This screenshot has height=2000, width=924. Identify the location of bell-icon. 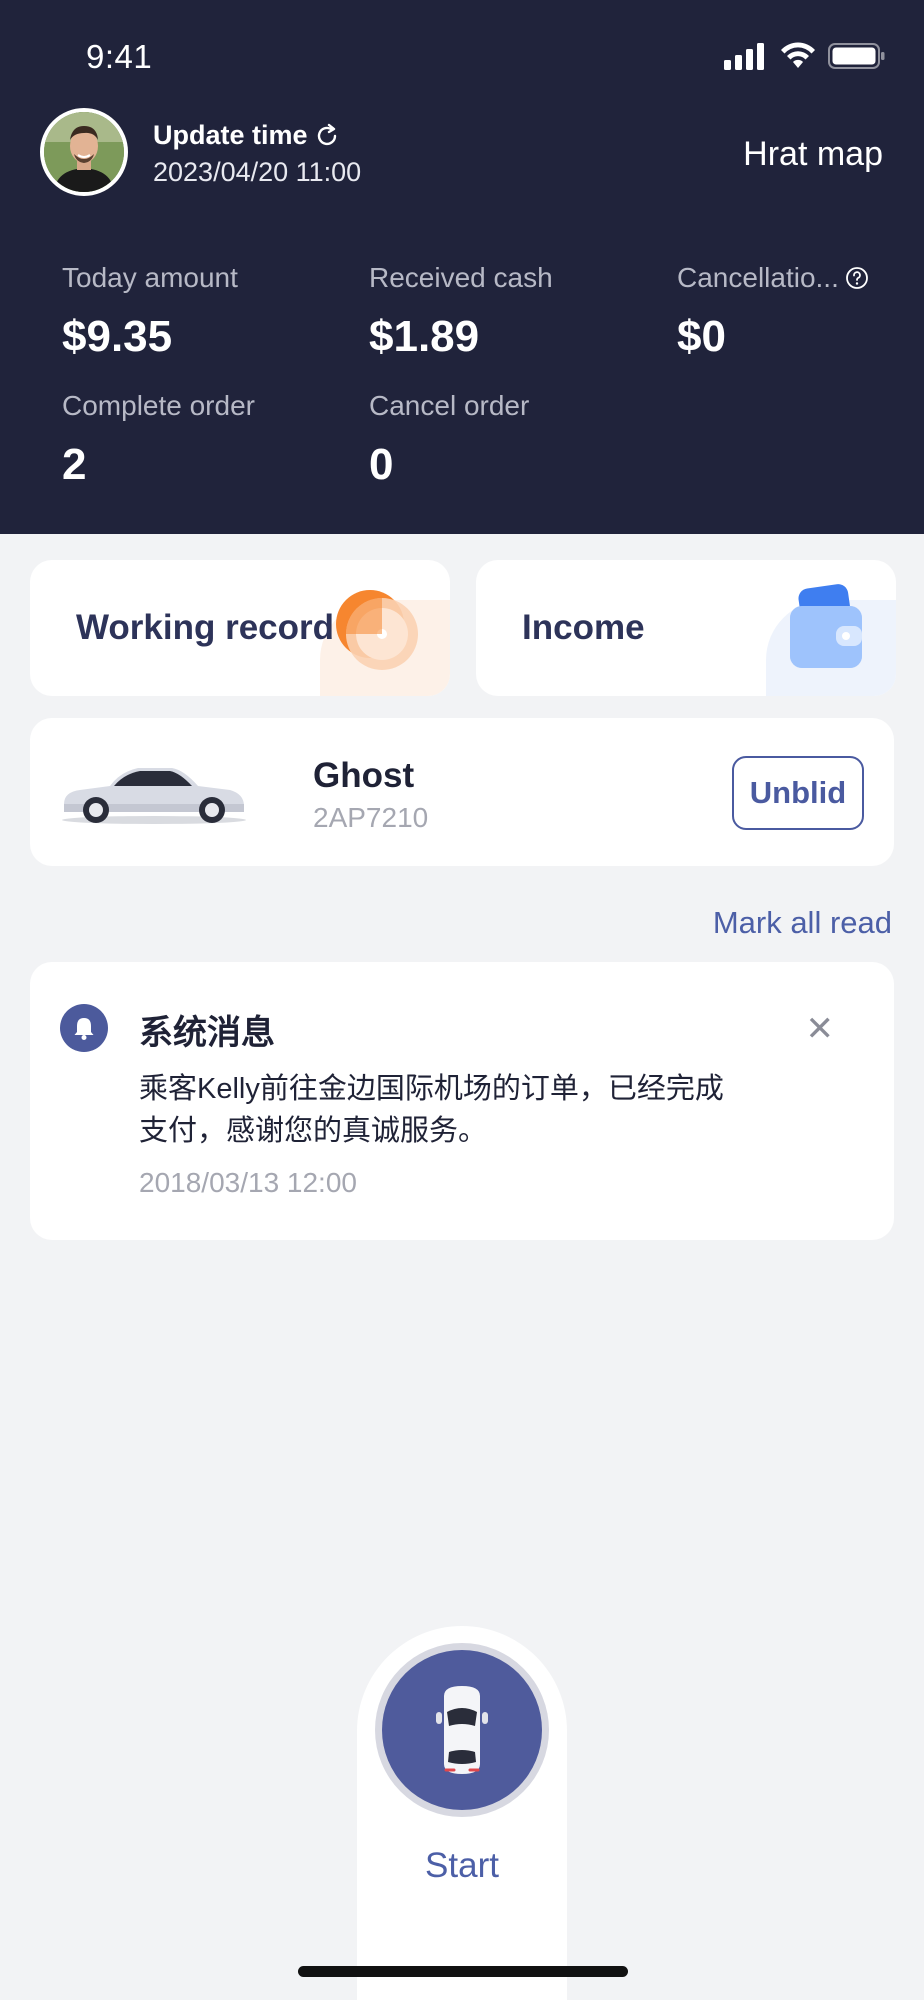
(84, 1028).